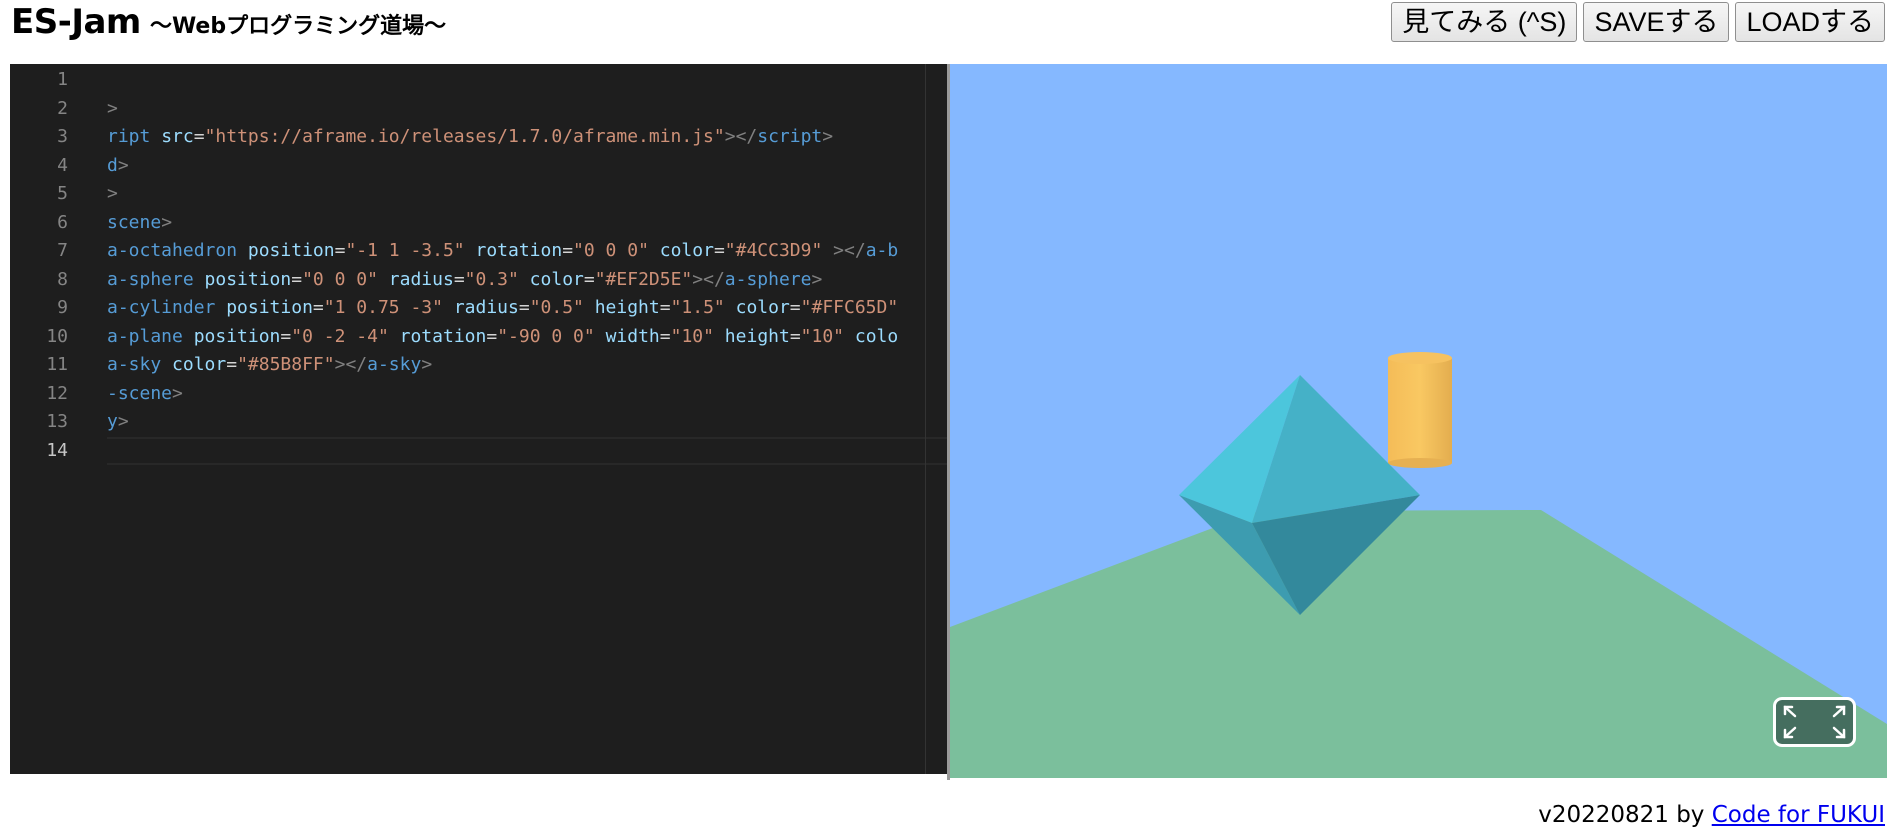 The height and width of the screenshot is (837, 1895). I want to click on code-token: a-b, so click(882, 250).